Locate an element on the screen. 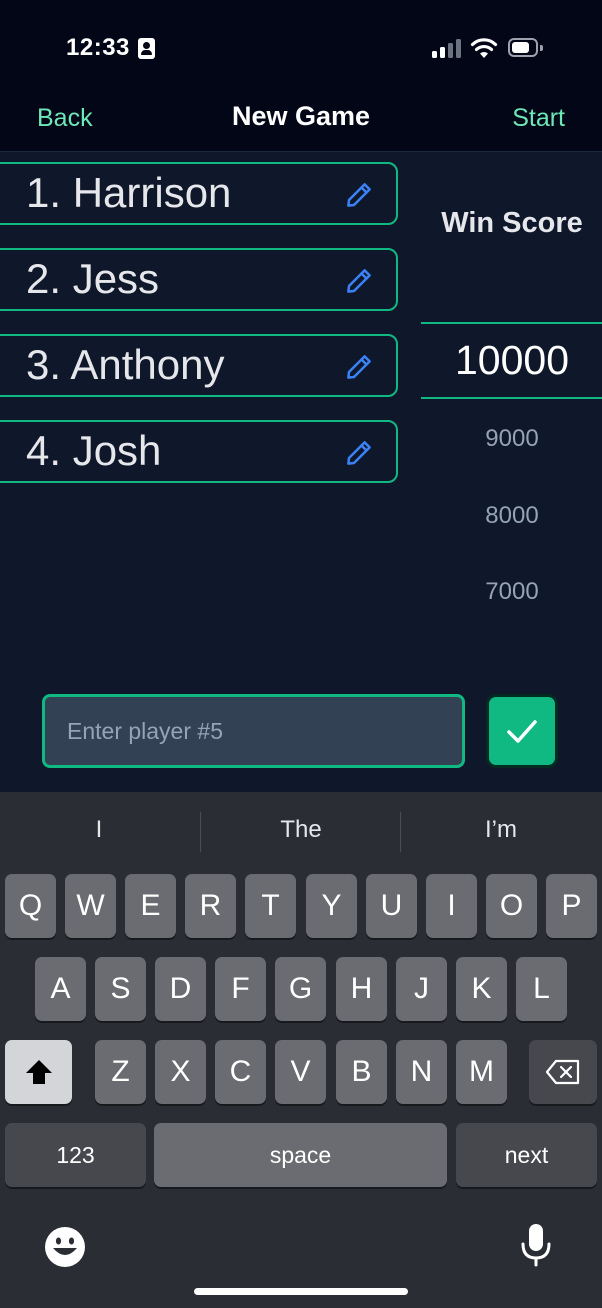  win-score-option: 7000 is located at coordinates (512, 592).